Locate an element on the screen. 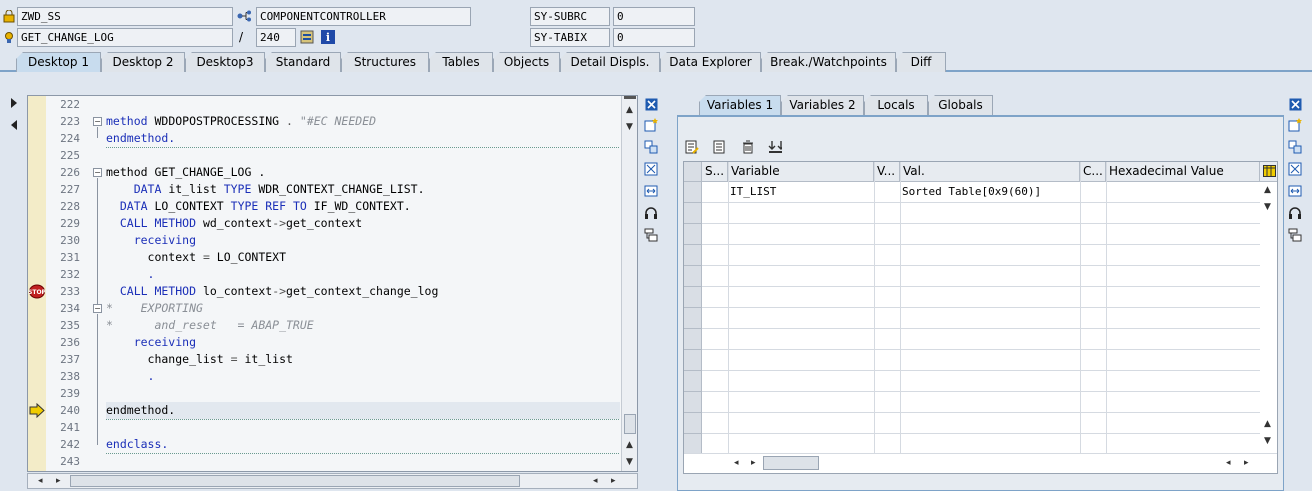  row-selector-header is located at coordinates (693, 172).